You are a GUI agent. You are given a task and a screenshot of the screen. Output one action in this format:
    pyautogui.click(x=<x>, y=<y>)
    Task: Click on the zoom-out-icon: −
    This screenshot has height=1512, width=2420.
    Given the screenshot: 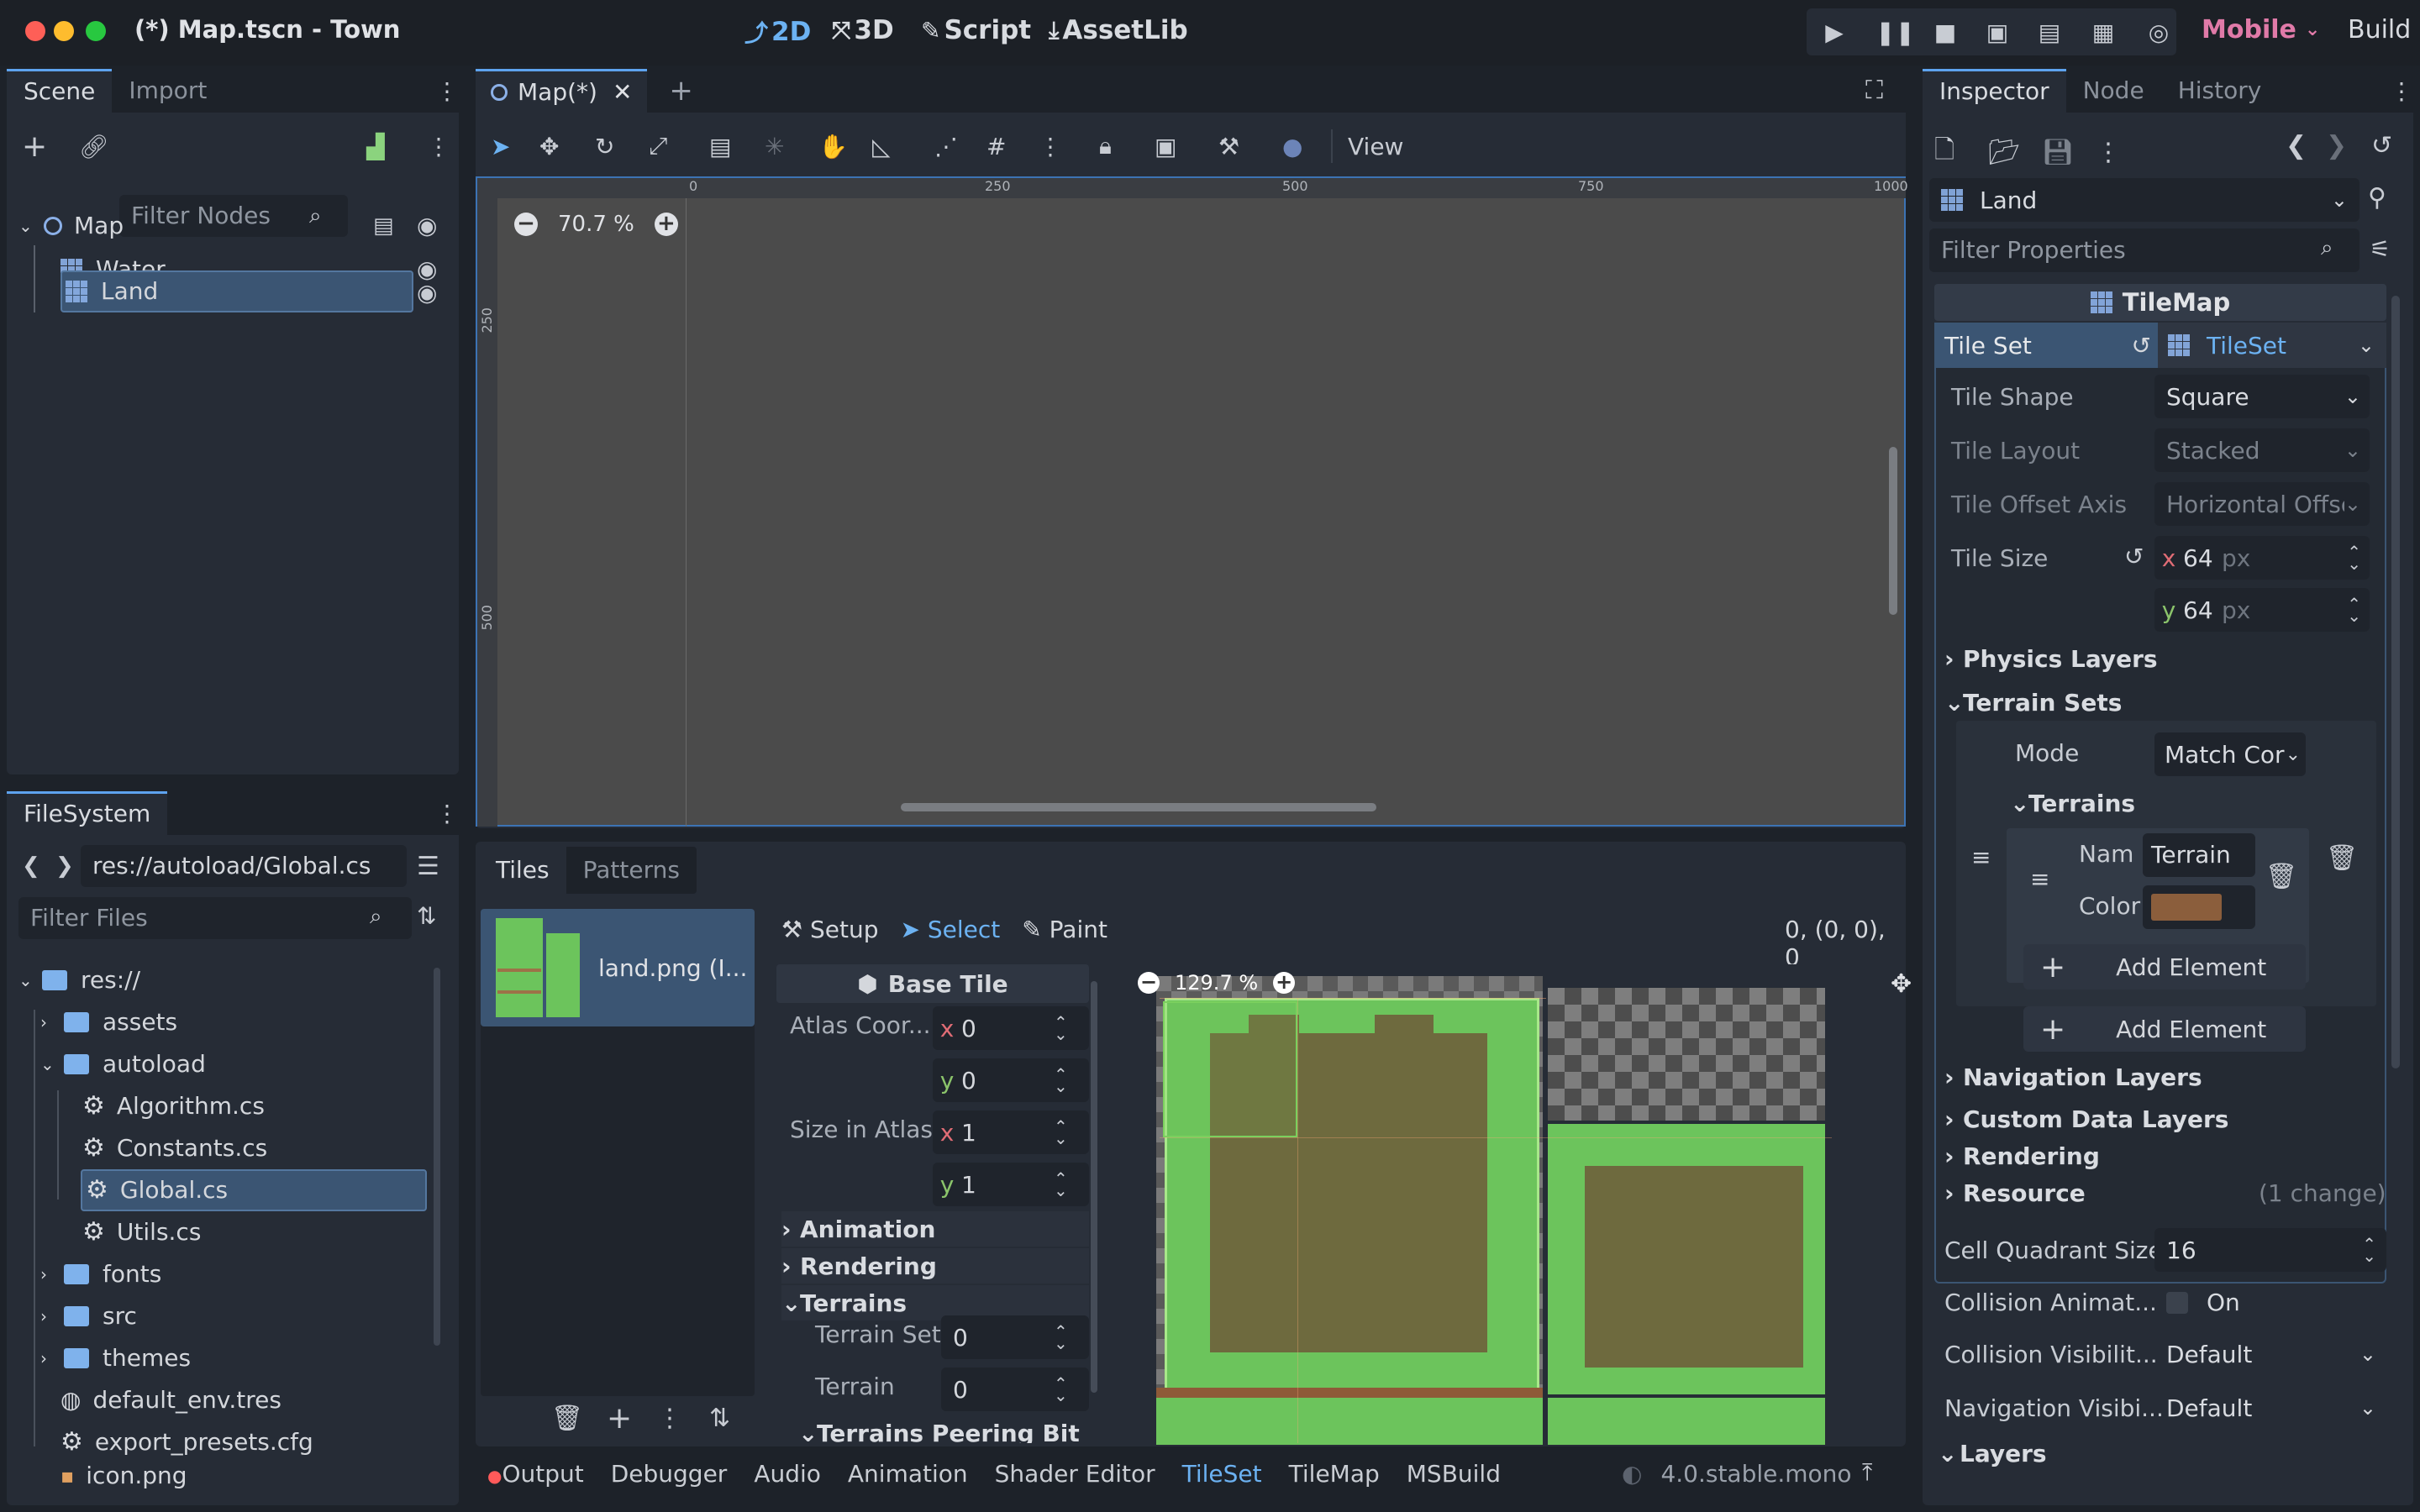 What is the action you would take?
    pyautogui.click(x=526, y=224)
    